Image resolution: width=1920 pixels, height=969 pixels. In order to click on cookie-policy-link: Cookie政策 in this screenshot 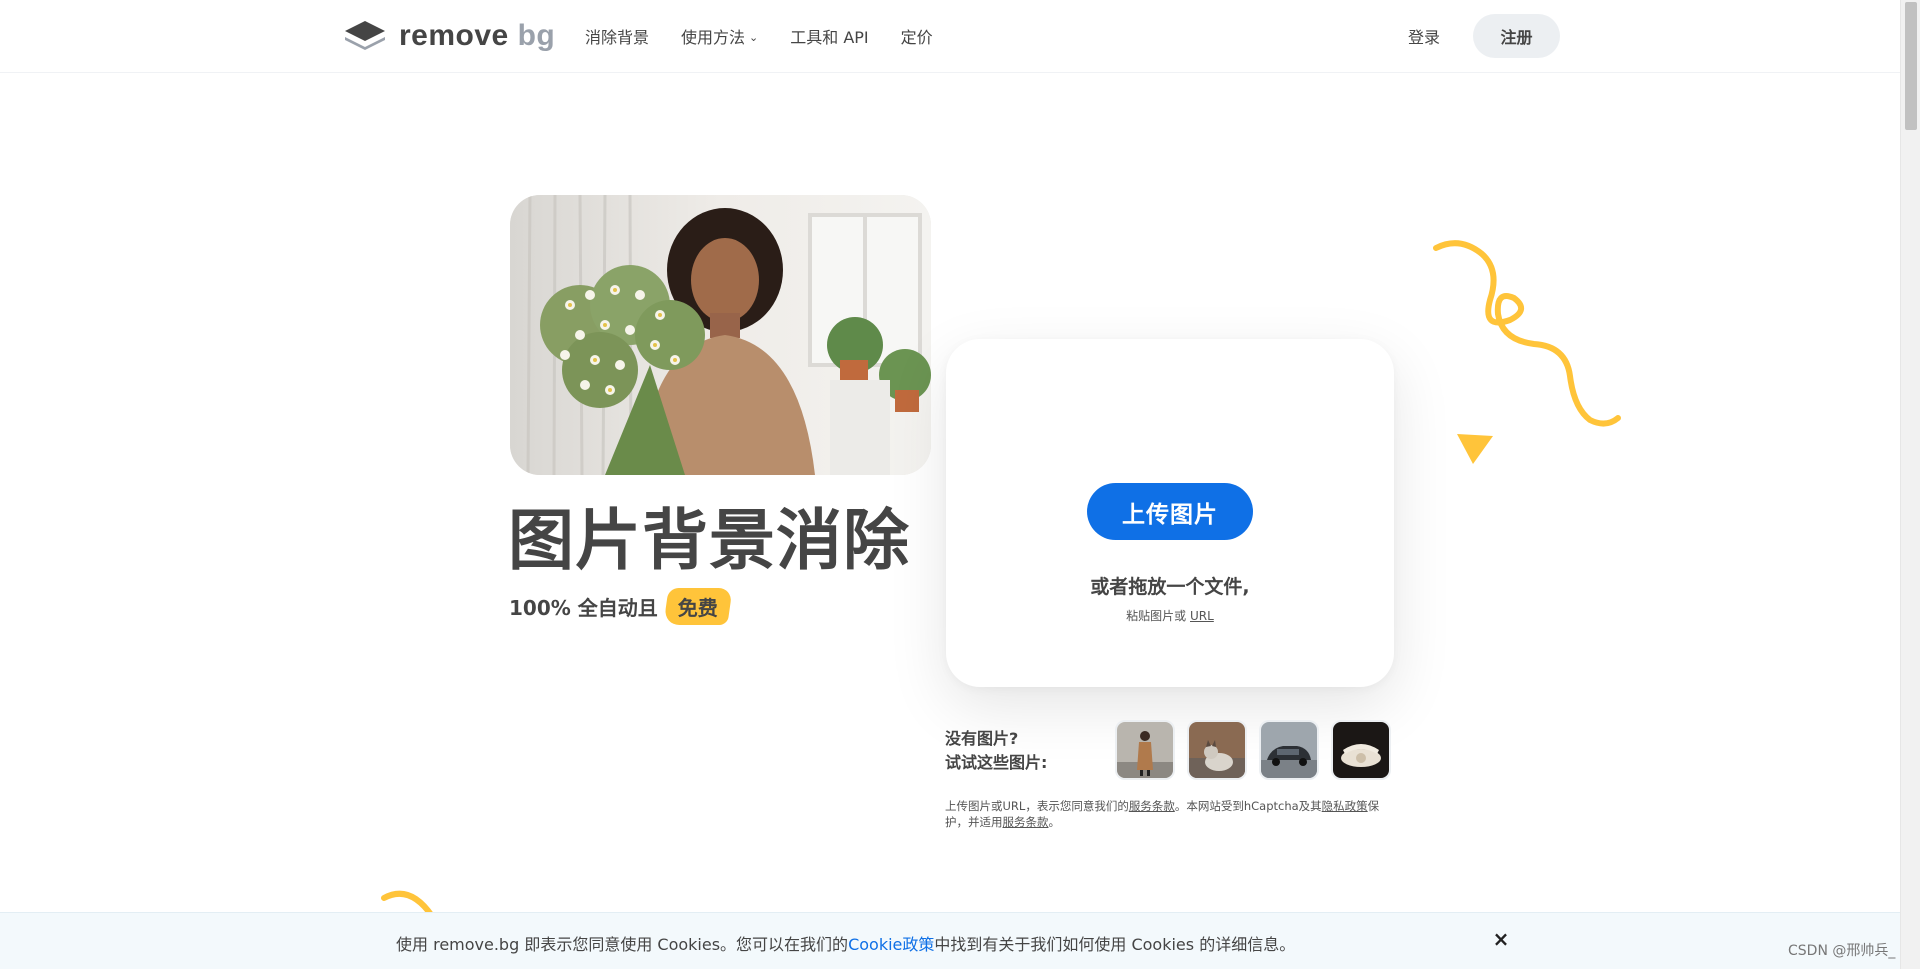, I will do `click(891, 944)`.